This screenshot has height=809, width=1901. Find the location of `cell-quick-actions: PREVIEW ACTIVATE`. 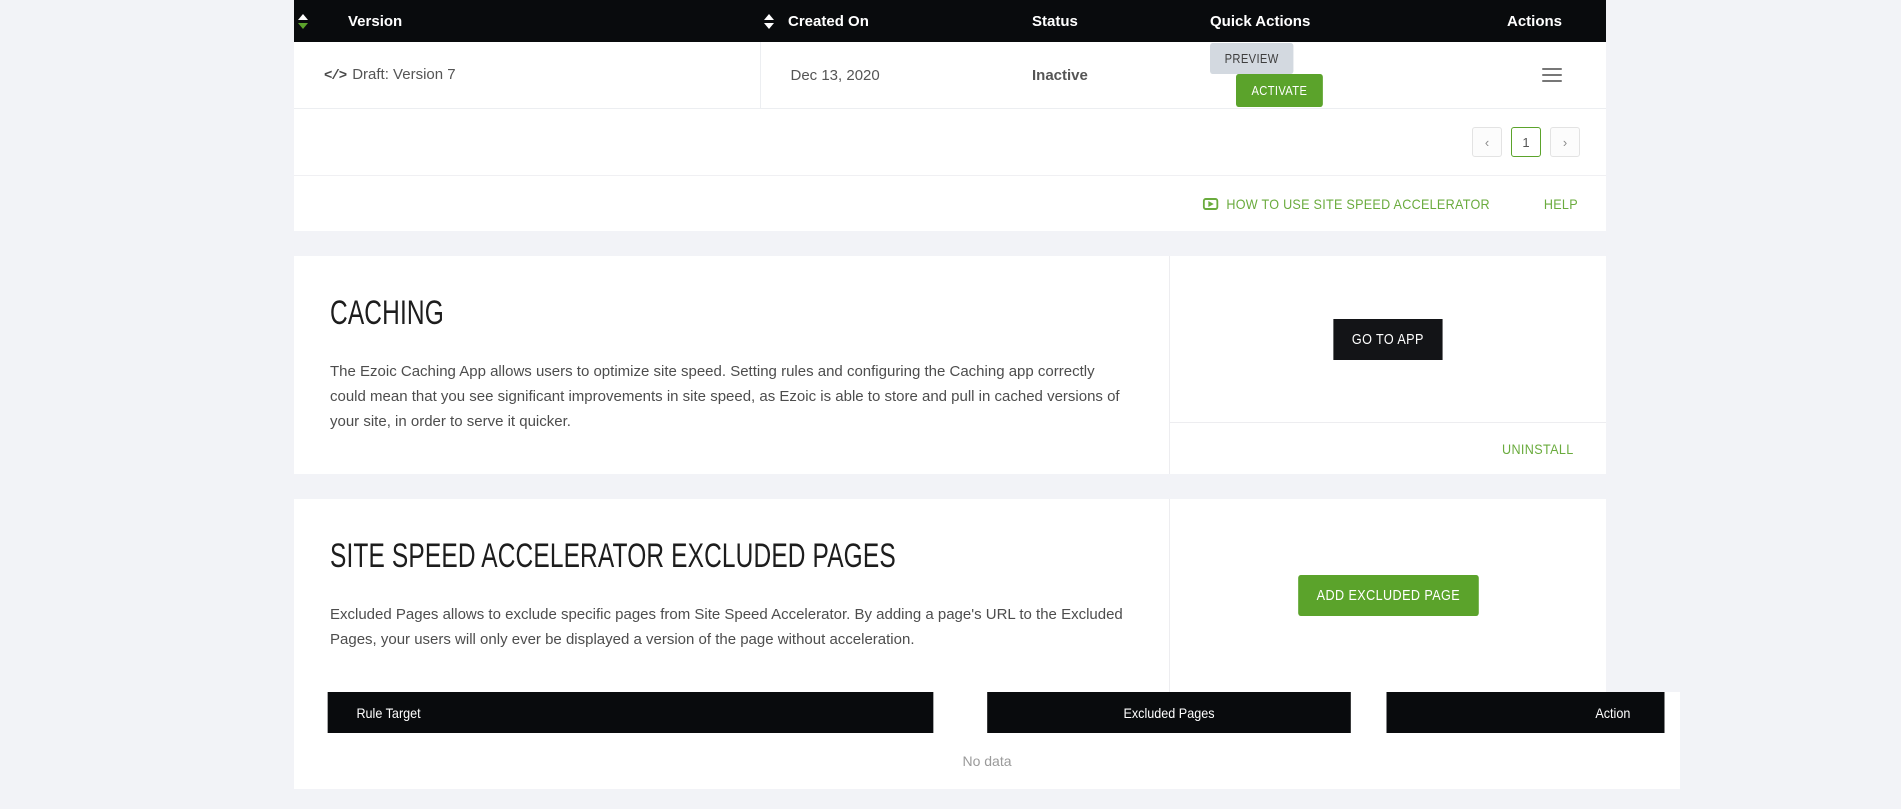

cell-quick-actions: PREVIEW ACTIVATE is located at coordinates (1309, 75).